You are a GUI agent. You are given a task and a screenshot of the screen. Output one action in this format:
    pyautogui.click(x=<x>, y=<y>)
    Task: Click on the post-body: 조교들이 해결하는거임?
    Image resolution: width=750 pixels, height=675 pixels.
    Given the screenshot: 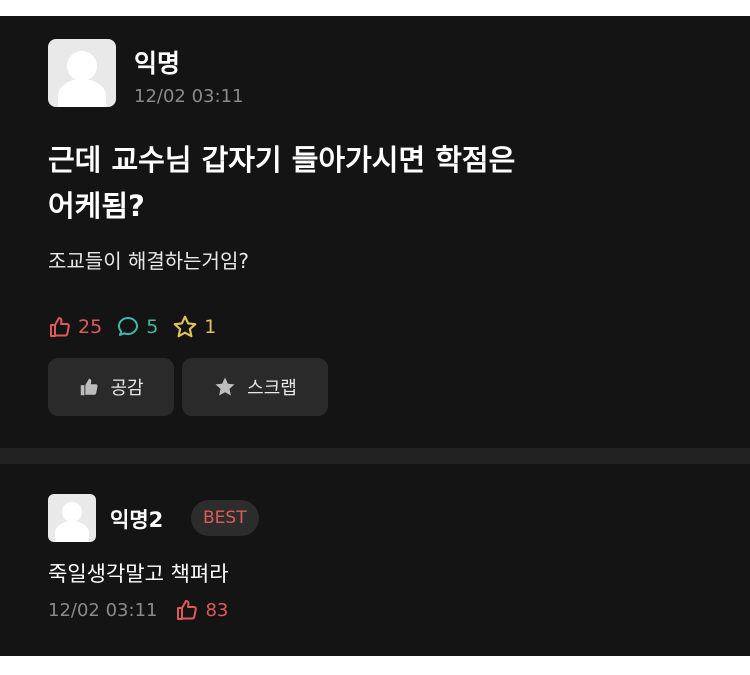 What is the action you would take?
    pyautogui.click(x=148, y=261)
    